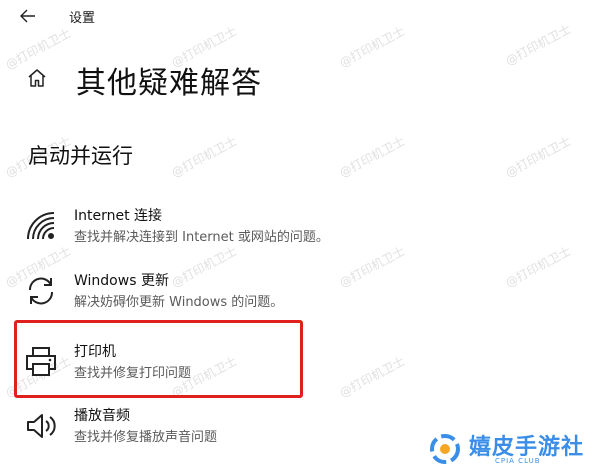 The image size is (600, 475). Describe the element at coordinates (445, 449) in the screenshot. I see `brand-mark-icon` at that location.